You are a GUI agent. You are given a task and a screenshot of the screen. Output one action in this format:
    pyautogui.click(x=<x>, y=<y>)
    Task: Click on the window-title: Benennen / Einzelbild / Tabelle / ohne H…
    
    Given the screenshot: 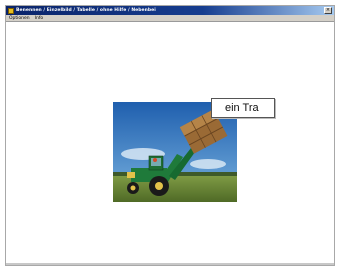 What is the action you would take?
    pyautogui.click(x=86, y=10)
    